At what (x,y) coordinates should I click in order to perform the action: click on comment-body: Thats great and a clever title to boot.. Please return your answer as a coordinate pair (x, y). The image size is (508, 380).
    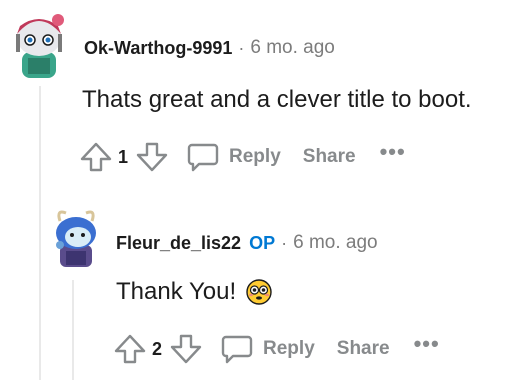
    Looking at the image, I should click on (277, 100).